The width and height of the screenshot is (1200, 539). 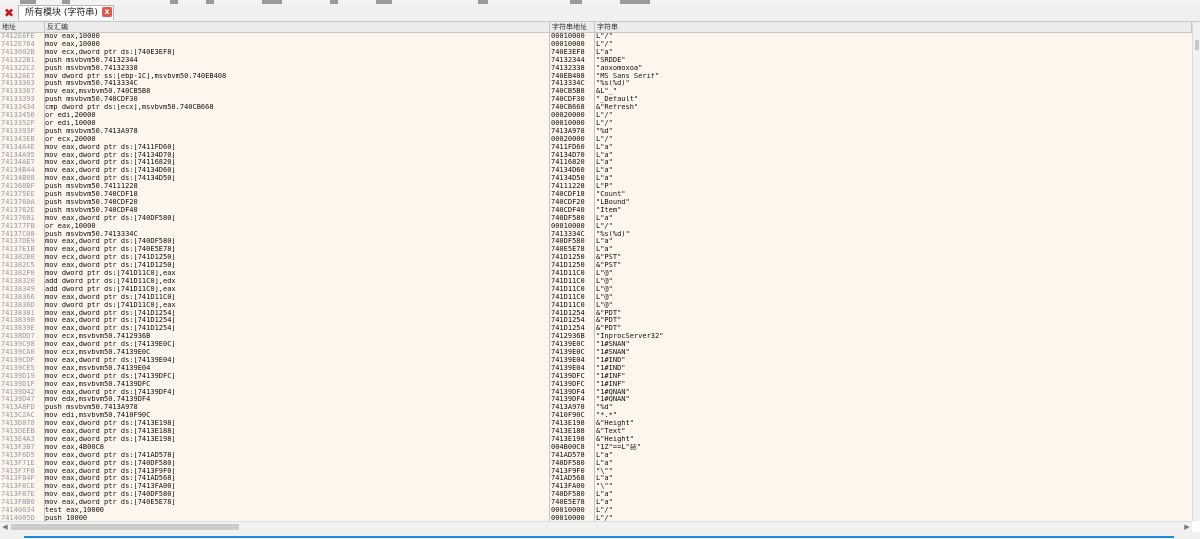 What do you see at coordinates (1196, 271) in the screenshot?
I see `vertical-scrollbar` at bounding box center [1196, 271].